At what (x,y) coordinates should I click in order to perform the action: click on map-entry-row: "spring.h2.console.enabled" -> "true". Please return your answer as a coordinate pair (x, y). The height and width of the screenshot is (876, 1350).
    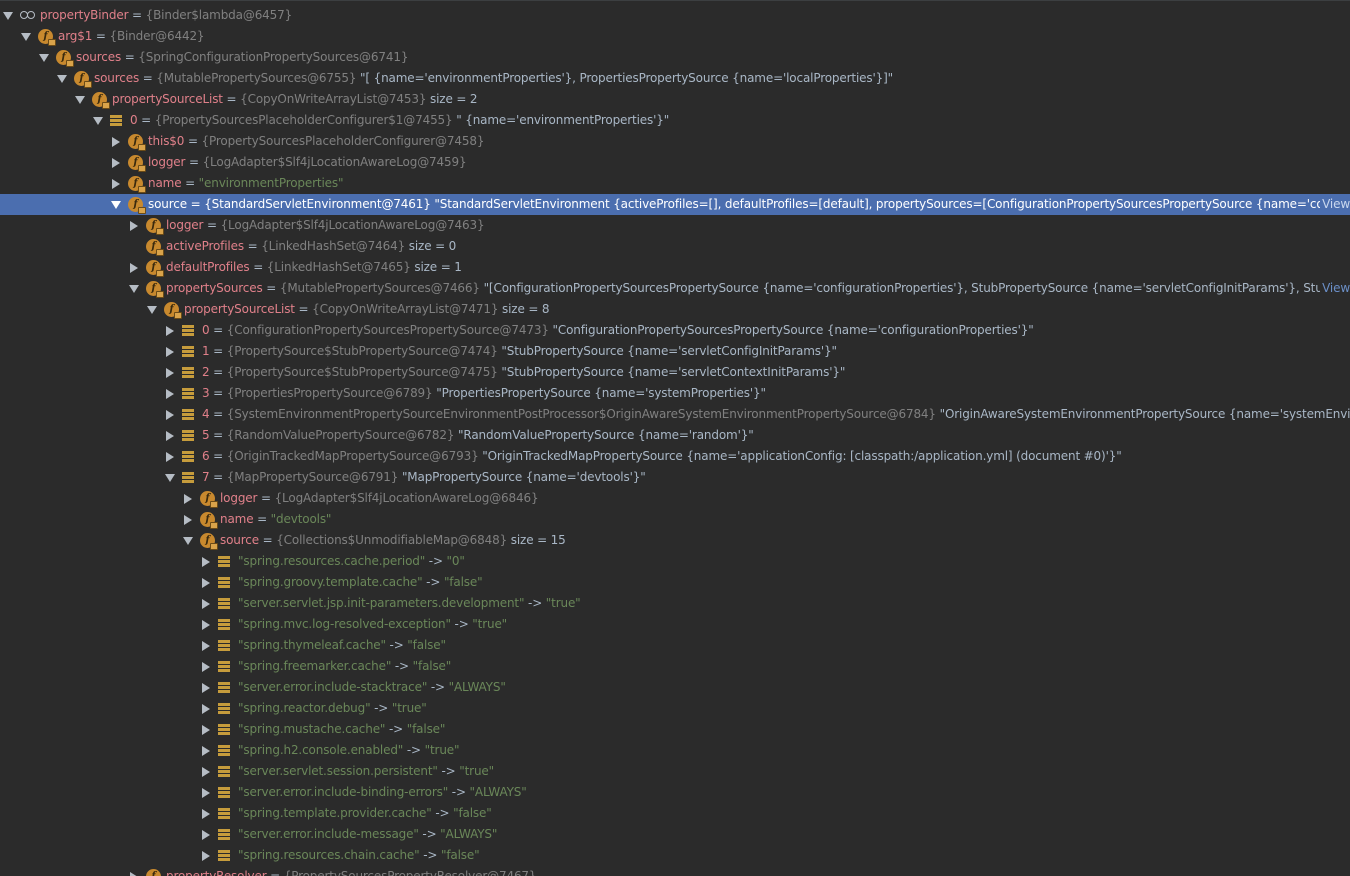
    Looking at the image, I should click on (675, 750).